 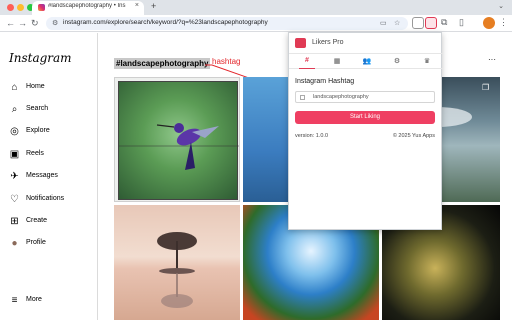 What do you see at coordinates (37, 108) in the screenshot?
I see `nav-label: Search` at bounding box center [37, 108].